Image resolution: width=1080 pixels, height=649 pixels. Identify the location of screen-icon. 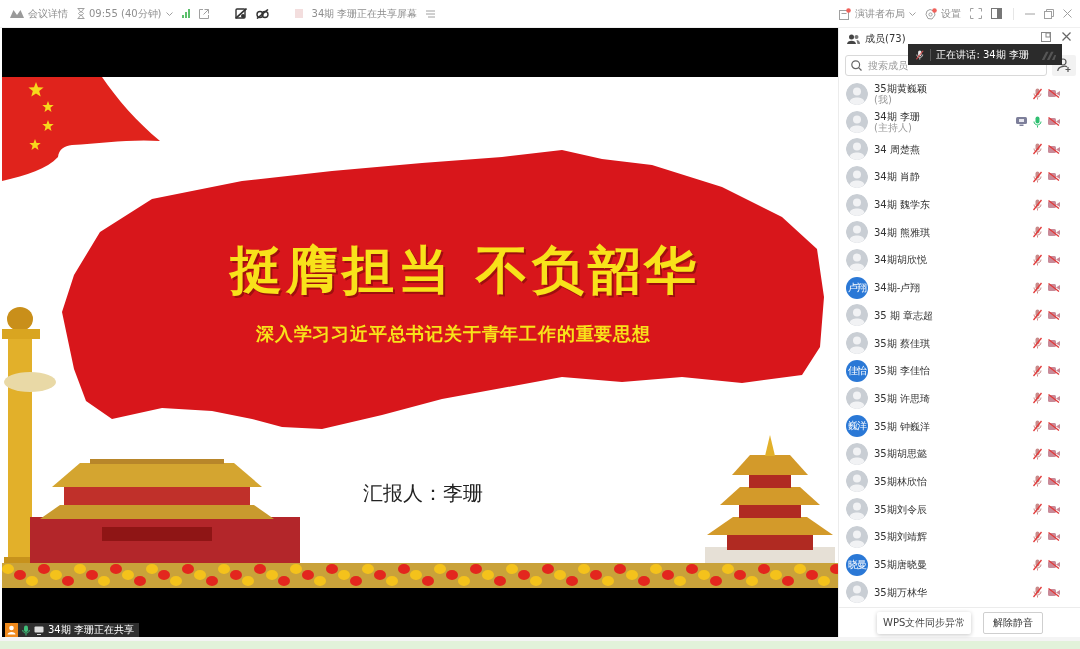
(39, 630).